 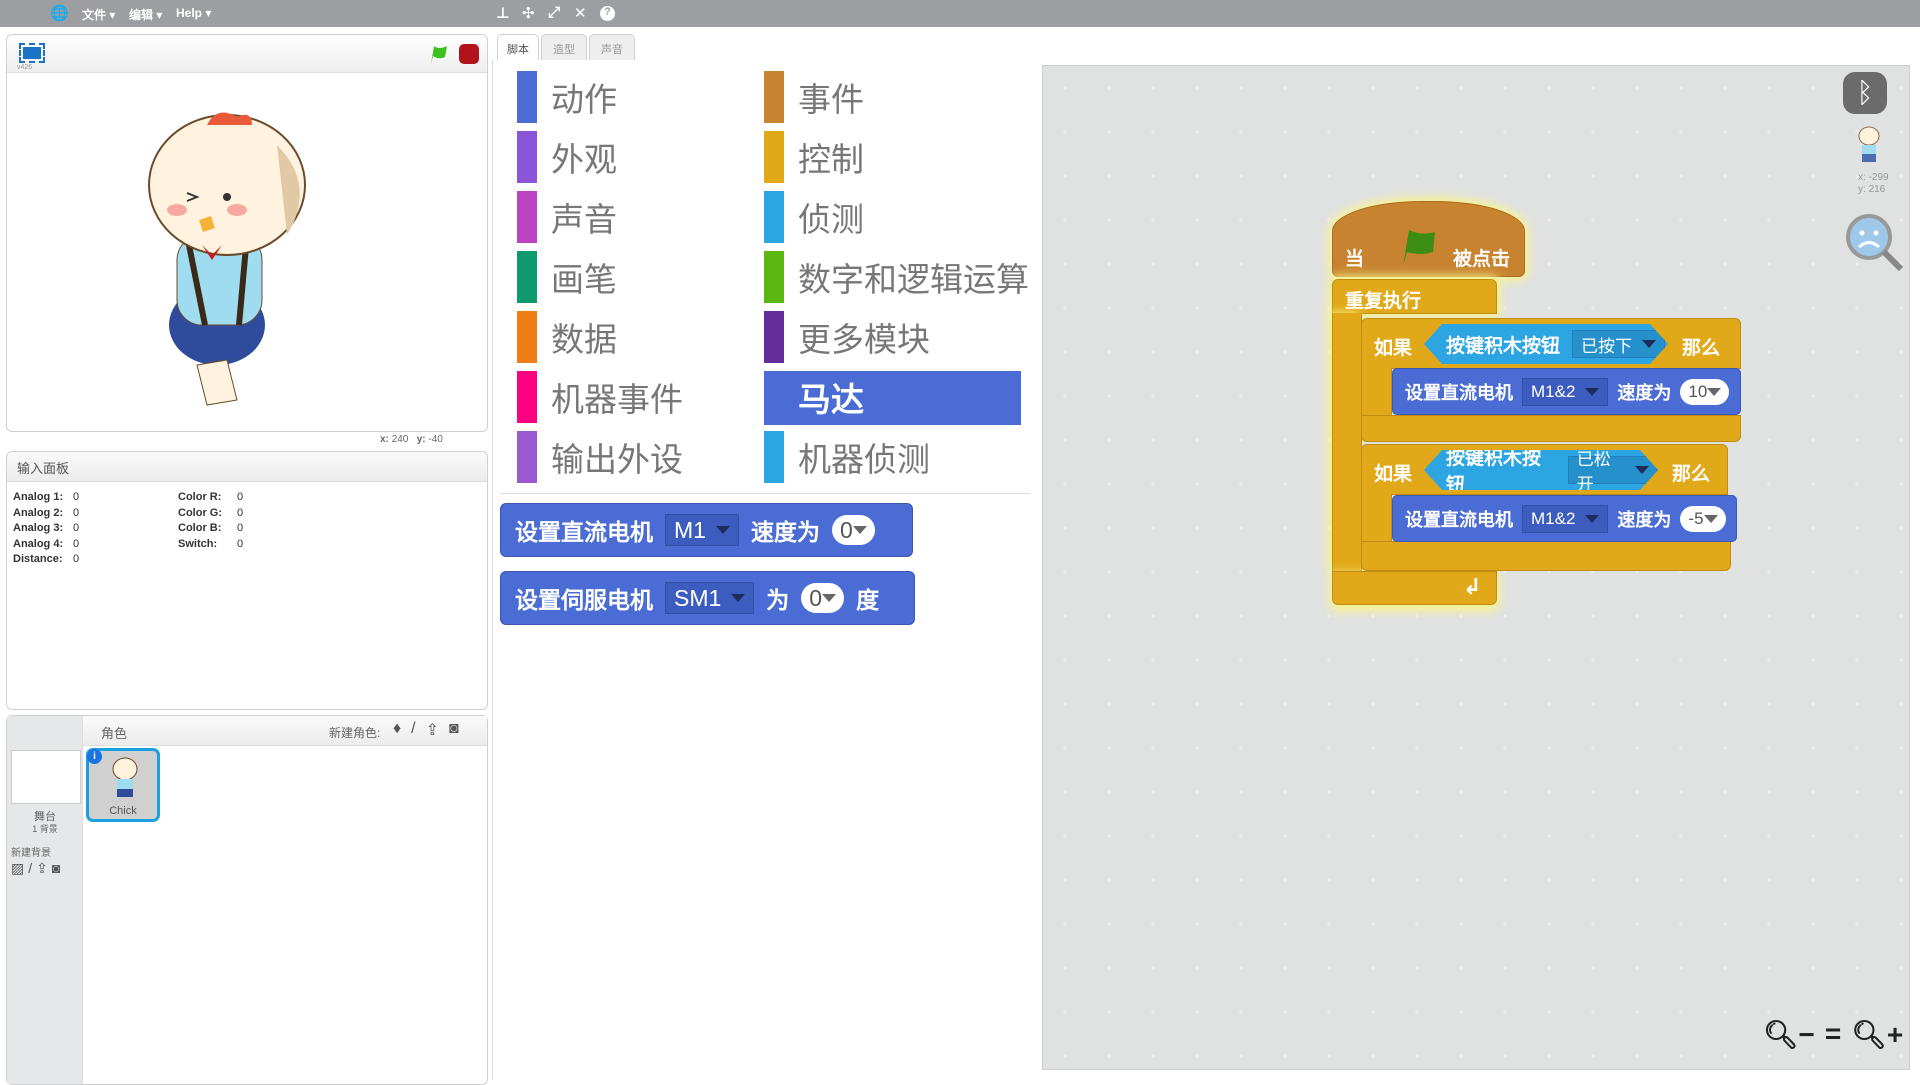 What do you see at coordinates (30, 868) in the screenshot?
I see `paint-backdrop-icon: /` at bounding box center [30, 868].